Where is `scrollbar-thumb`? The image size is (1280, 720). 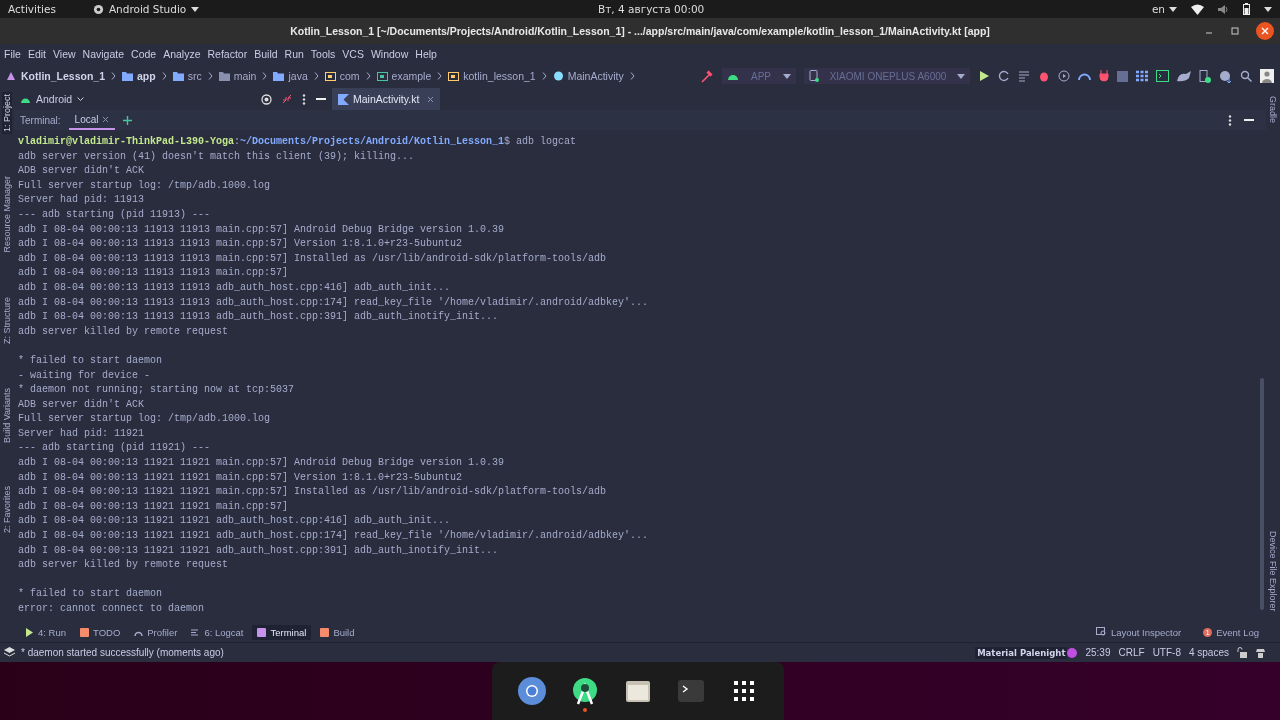 scrollbar-thumb is located at coordinates (1262, 494).